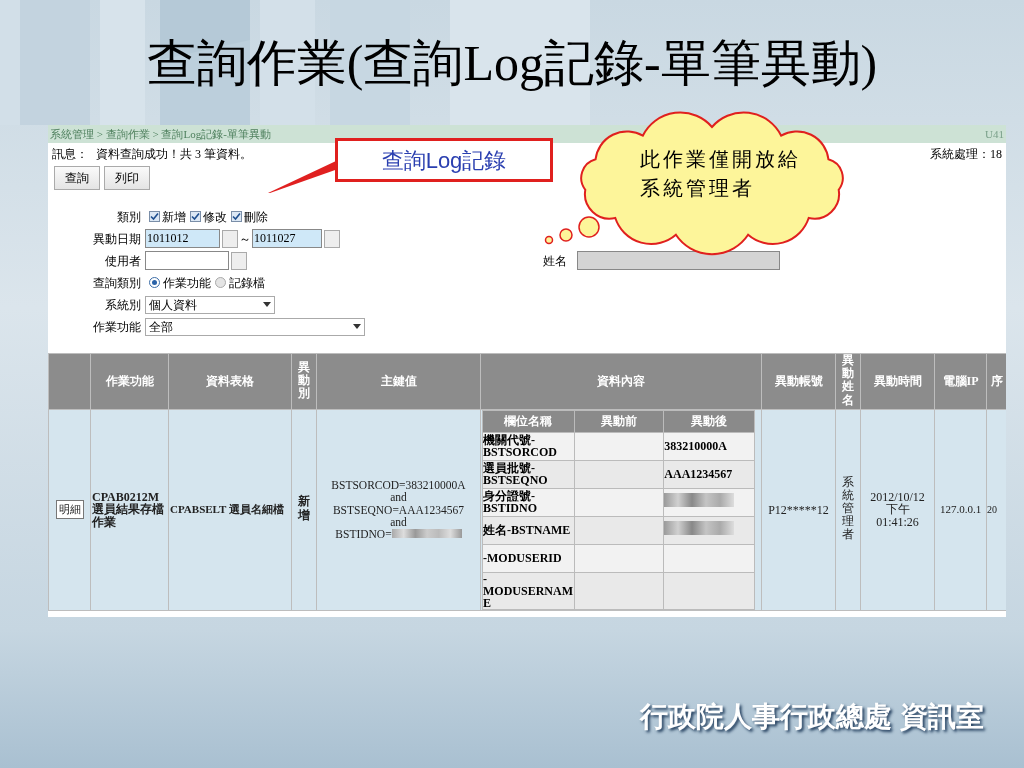  What do you see at coordinates (117, 326) in the screenshot?
I see `field-label: 作業功能` at bounding box center [117, 326].